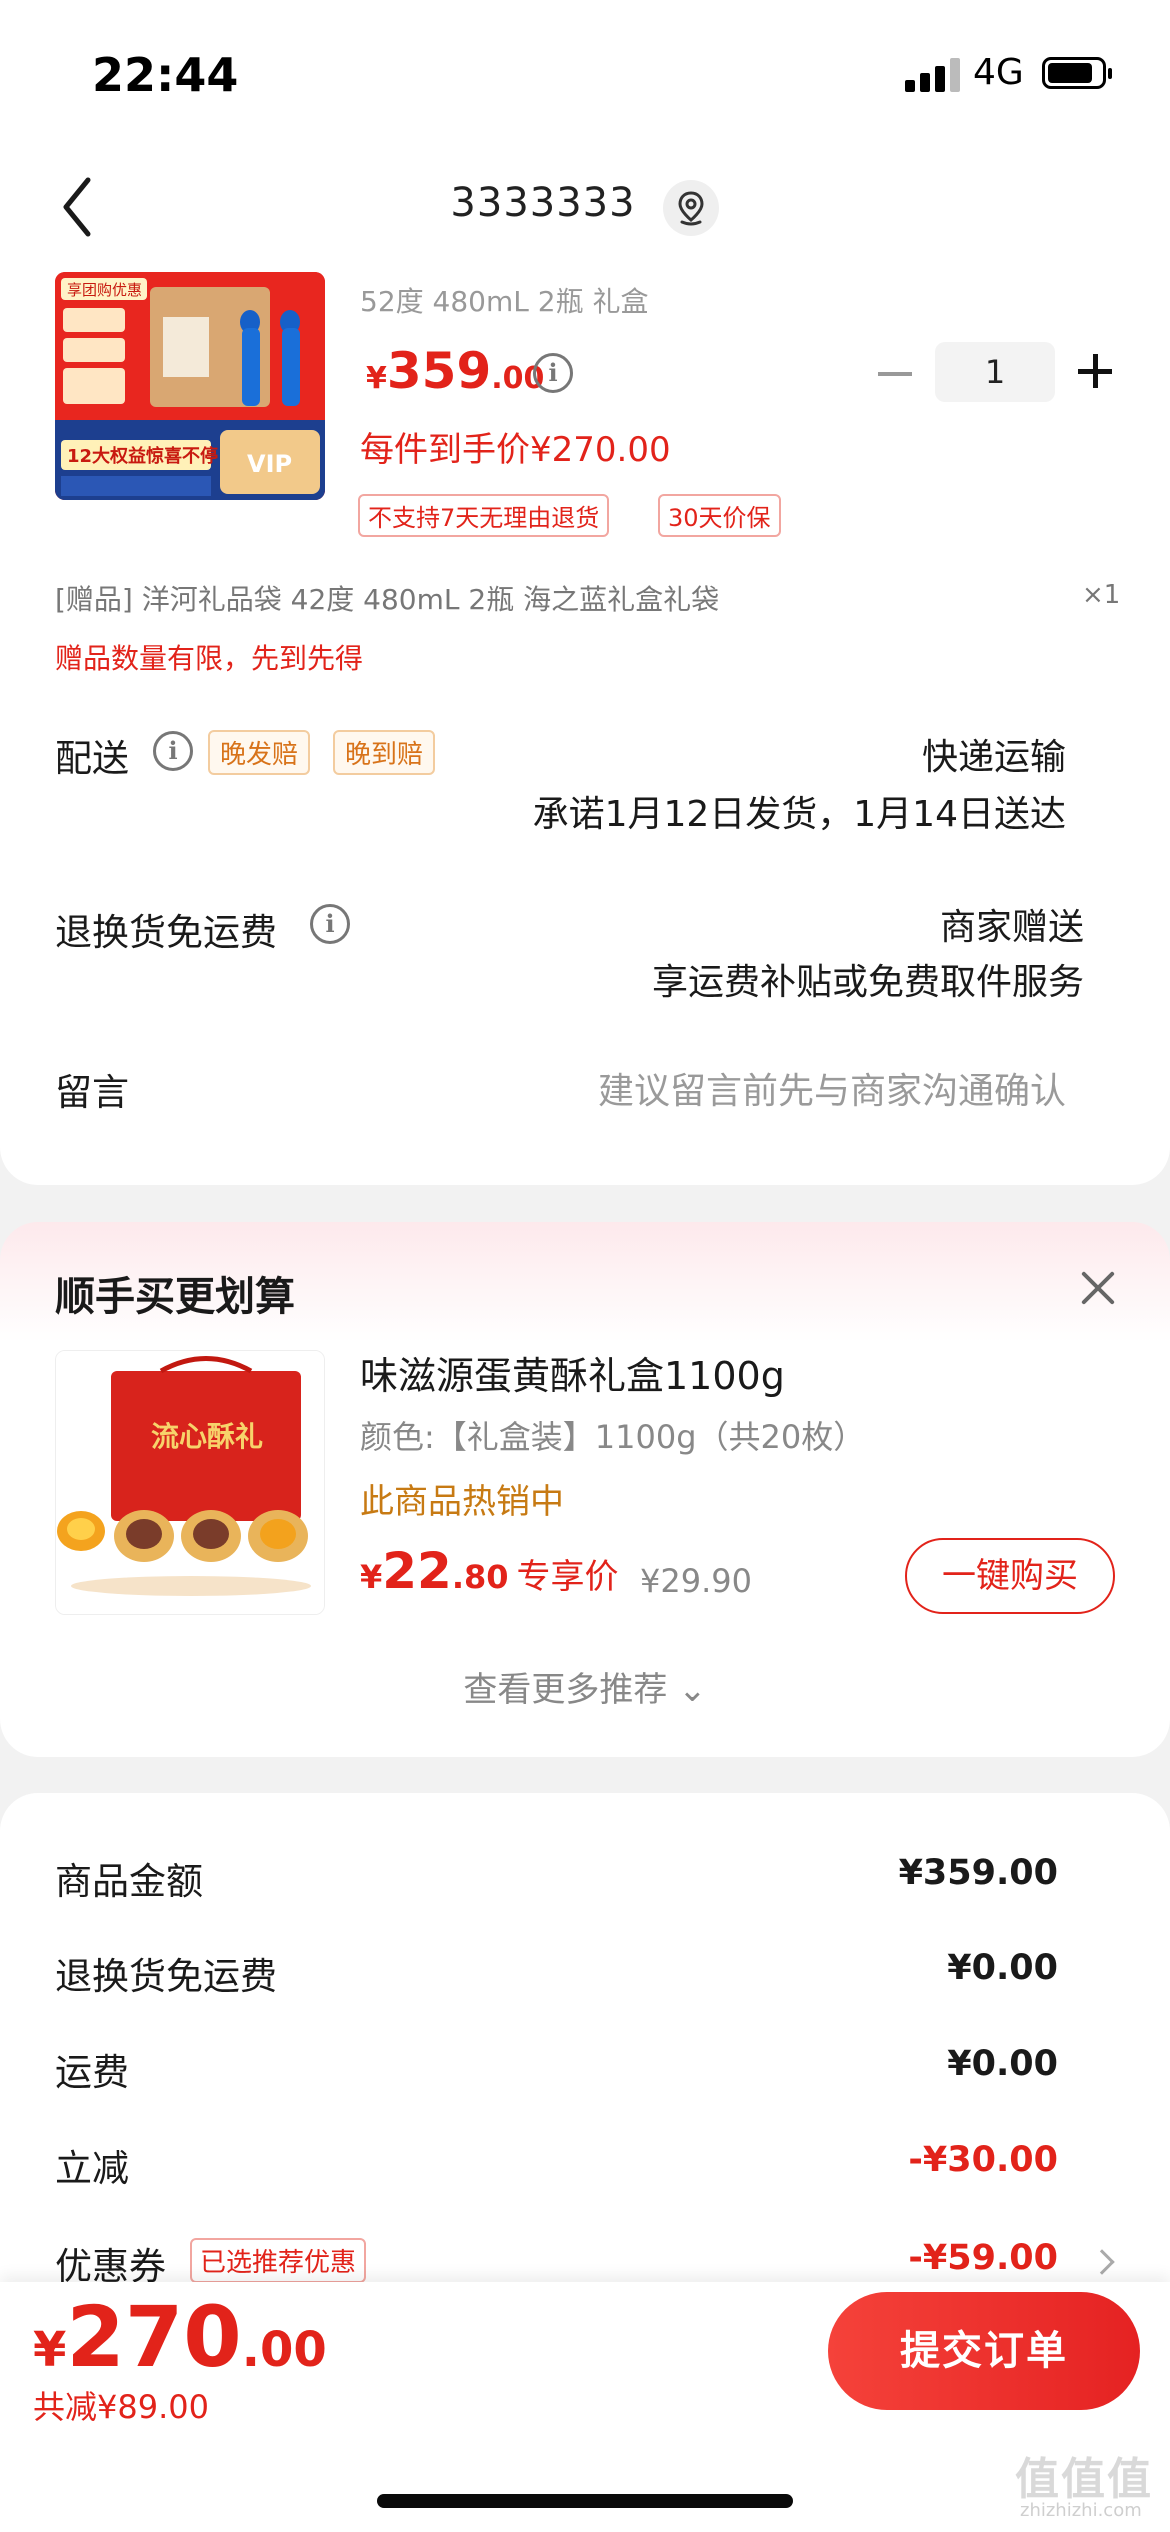 The image size is (1170, 2532). I want to click on upsell-price: ¥22.80 专享价, so click(489, 1571).